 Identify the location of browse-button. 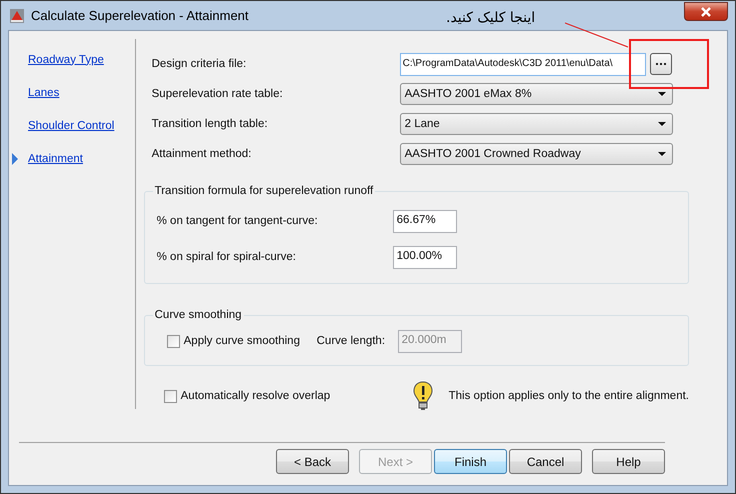
(661, 64).